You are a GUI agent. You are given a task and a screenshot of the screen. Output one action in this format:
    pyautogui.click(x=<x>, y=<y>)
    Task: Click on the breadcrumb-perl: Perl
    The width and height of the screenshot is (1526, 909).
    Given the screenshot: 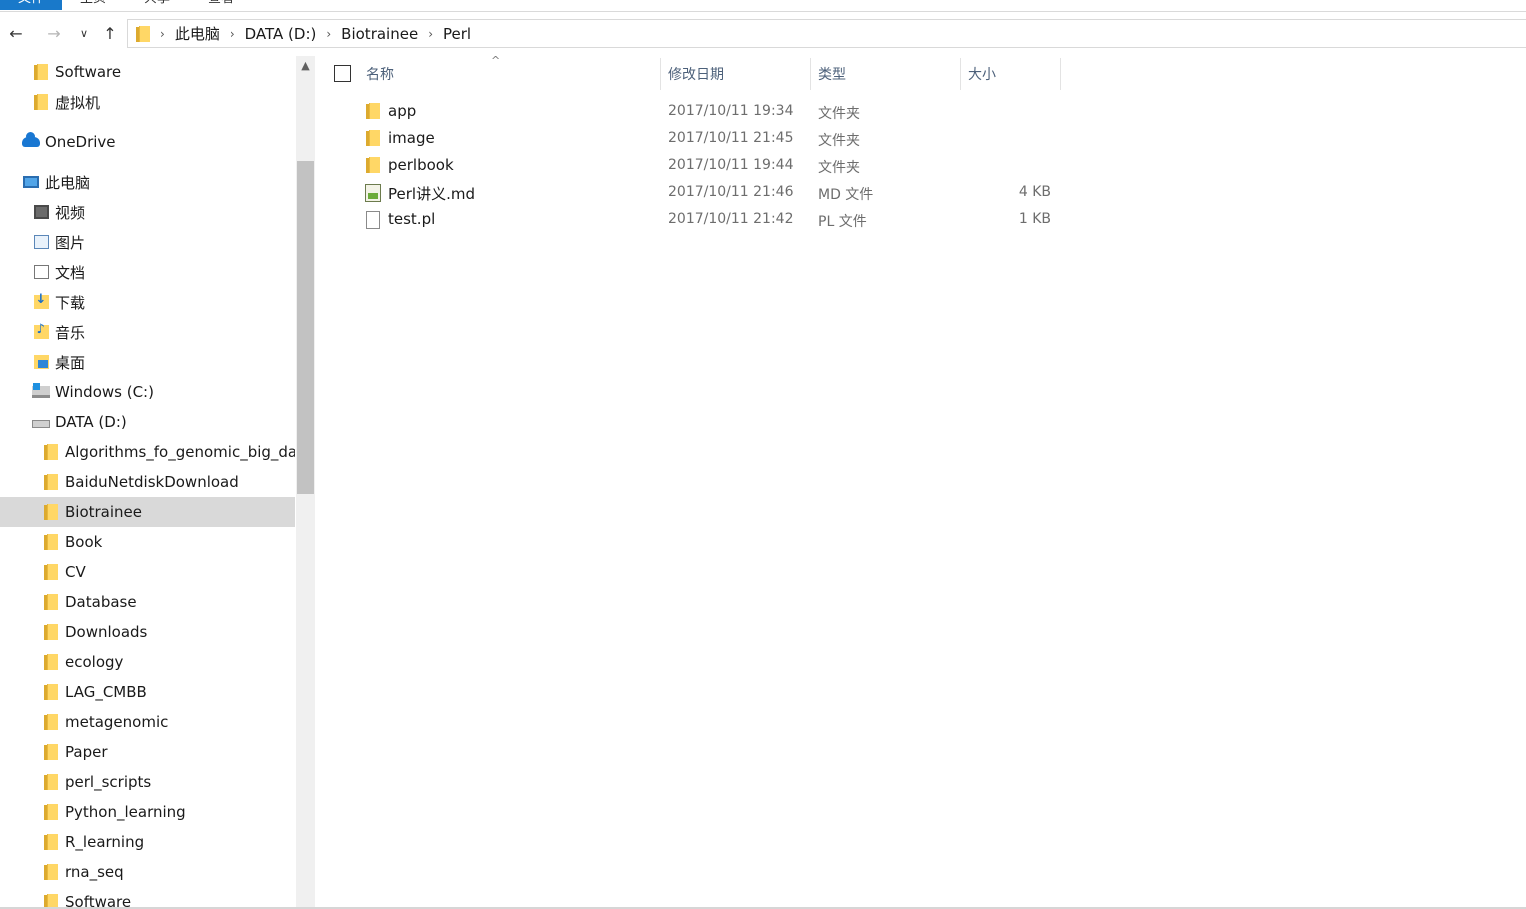 What is the action you would take?
    pyautogui.click(x=457, y=34)
    